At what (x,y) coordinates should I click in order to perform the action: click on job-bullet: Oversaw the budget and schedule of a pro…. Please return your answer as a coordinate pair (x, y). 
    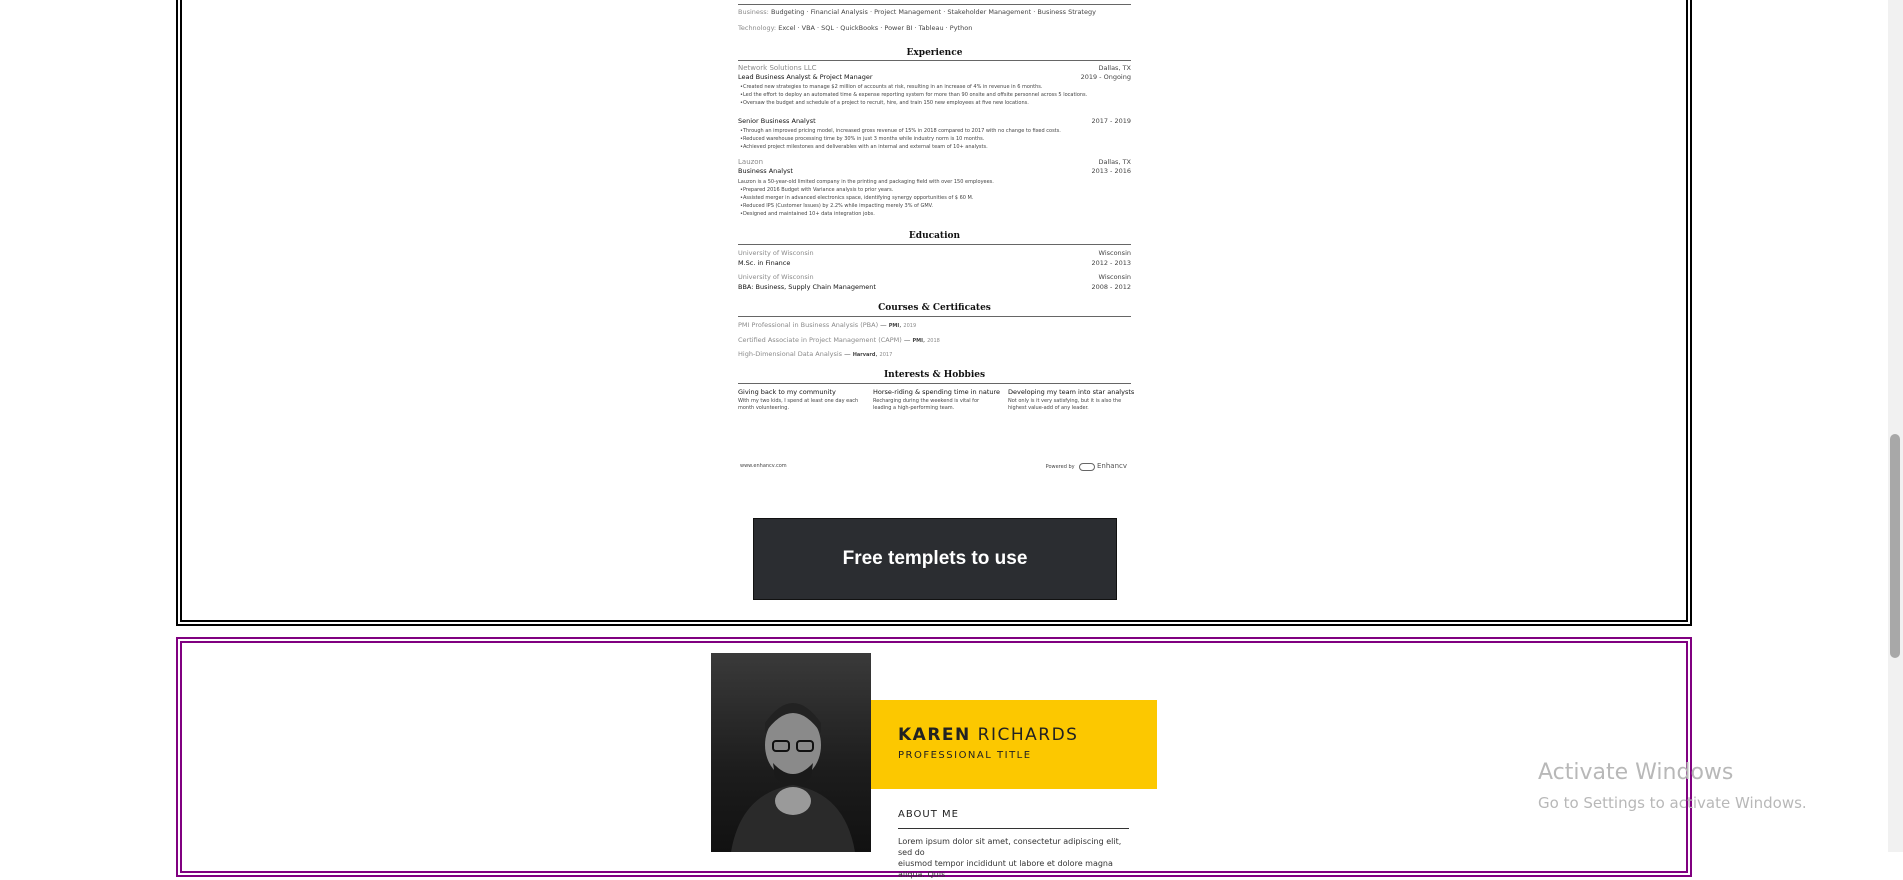
    Looking at the image, I should click on (884, 103).